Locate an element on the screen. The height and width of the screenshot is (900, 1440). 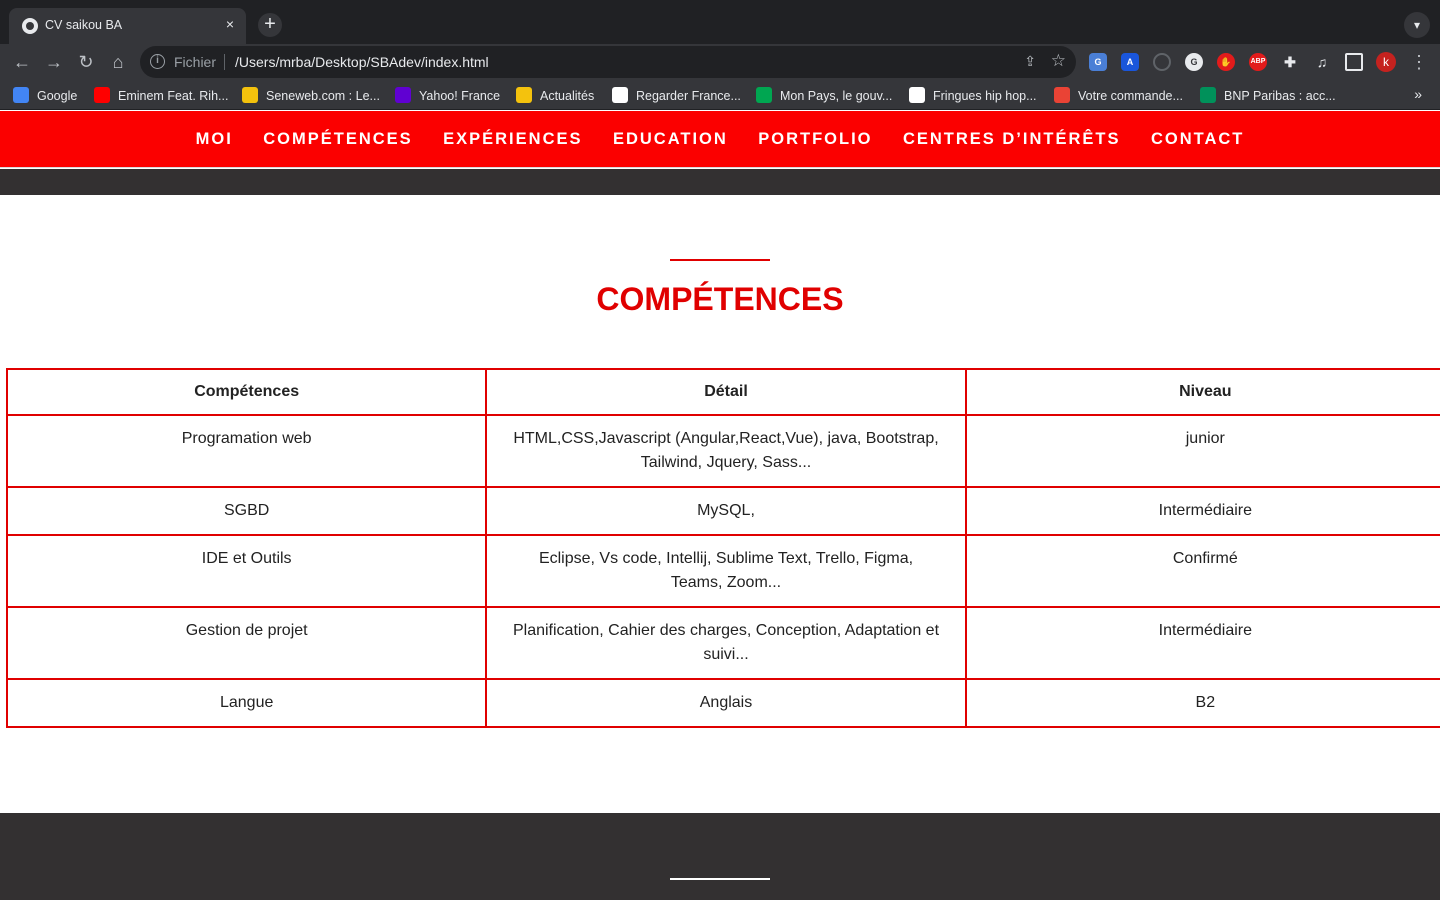
column-header-detail: Détail is located at coordinates (726, 392).